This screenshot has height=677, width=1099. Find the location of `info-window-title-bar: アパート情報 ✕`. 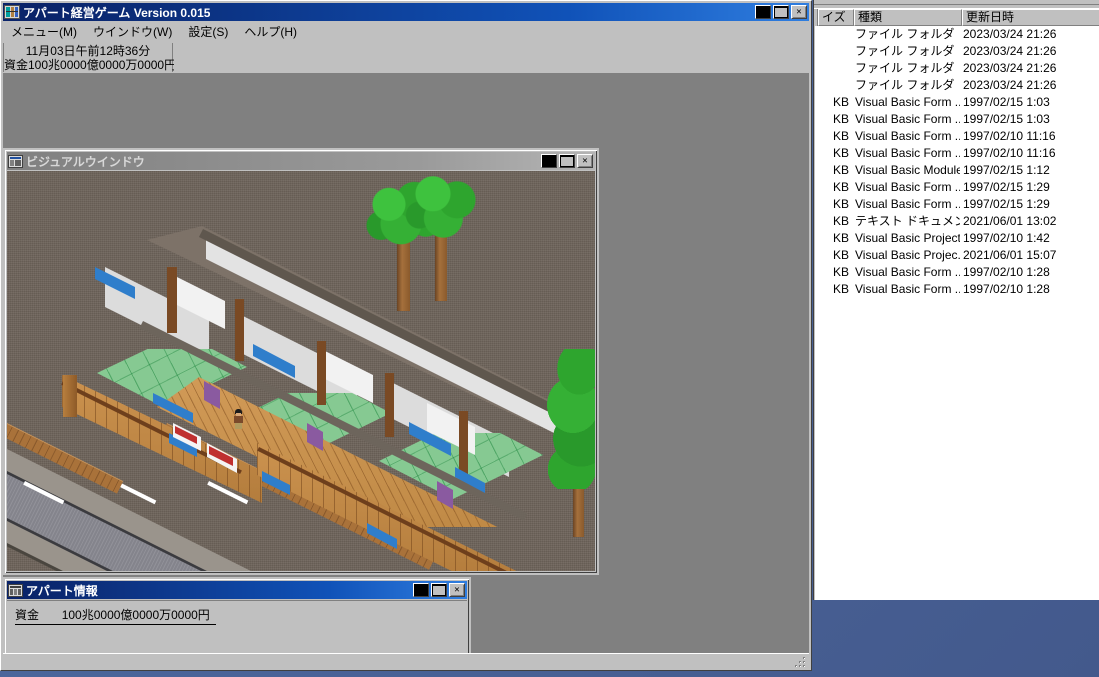

info-window-title-bar: アパート情報 ✕ is located at coordinates (237, 590).